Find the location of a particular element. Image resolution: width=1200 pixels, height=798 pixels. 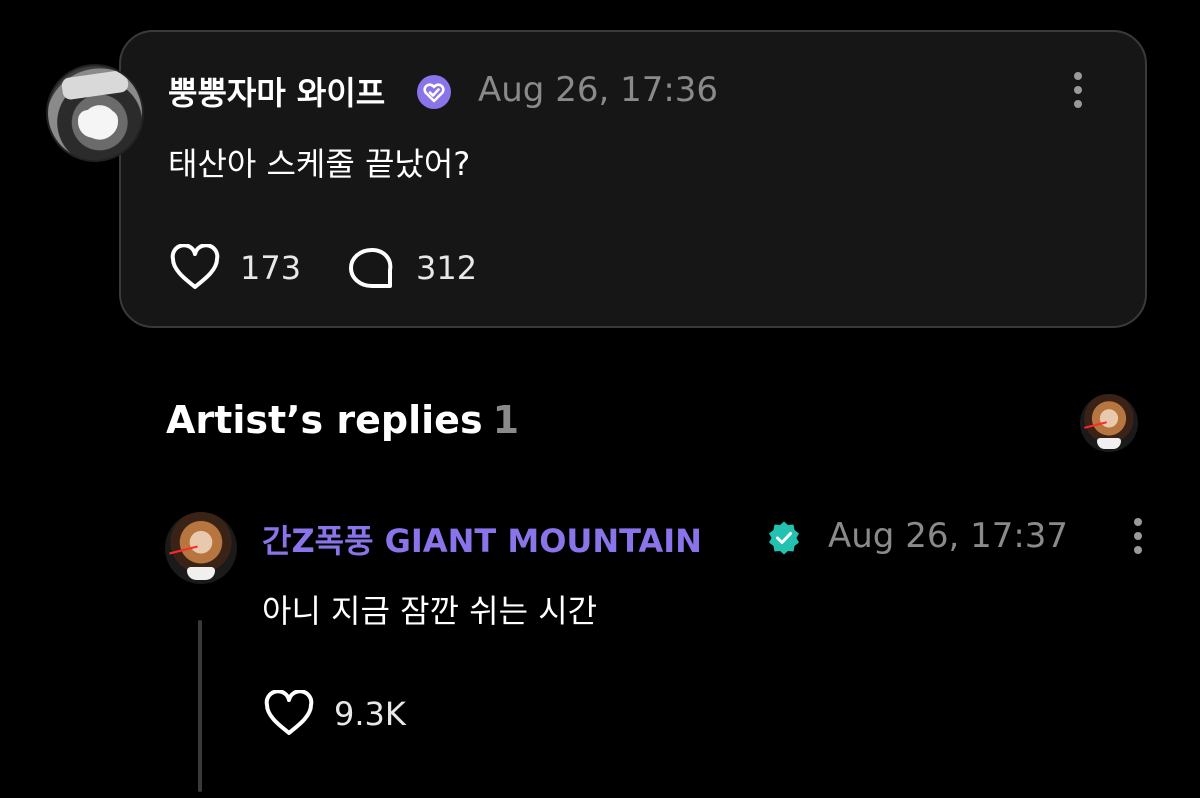

like-count: 173 is located at coordinates (271, 268).